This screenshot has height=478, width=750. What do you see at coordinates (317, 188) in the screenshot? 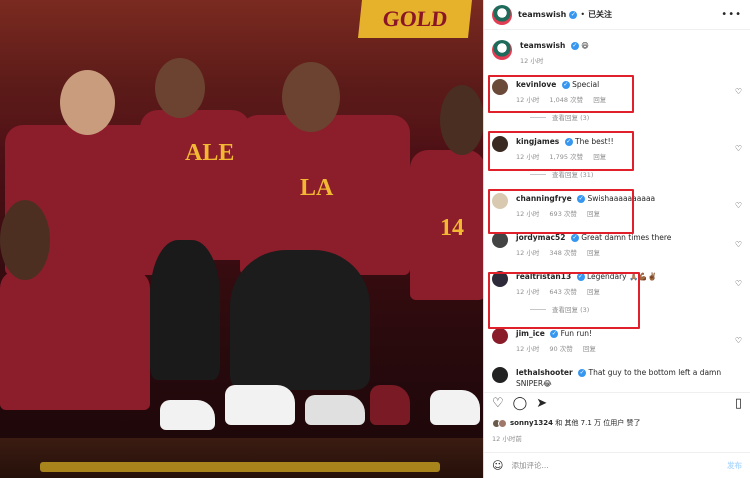
I see `jersey-label: LA` at bounding box center [317, 188].